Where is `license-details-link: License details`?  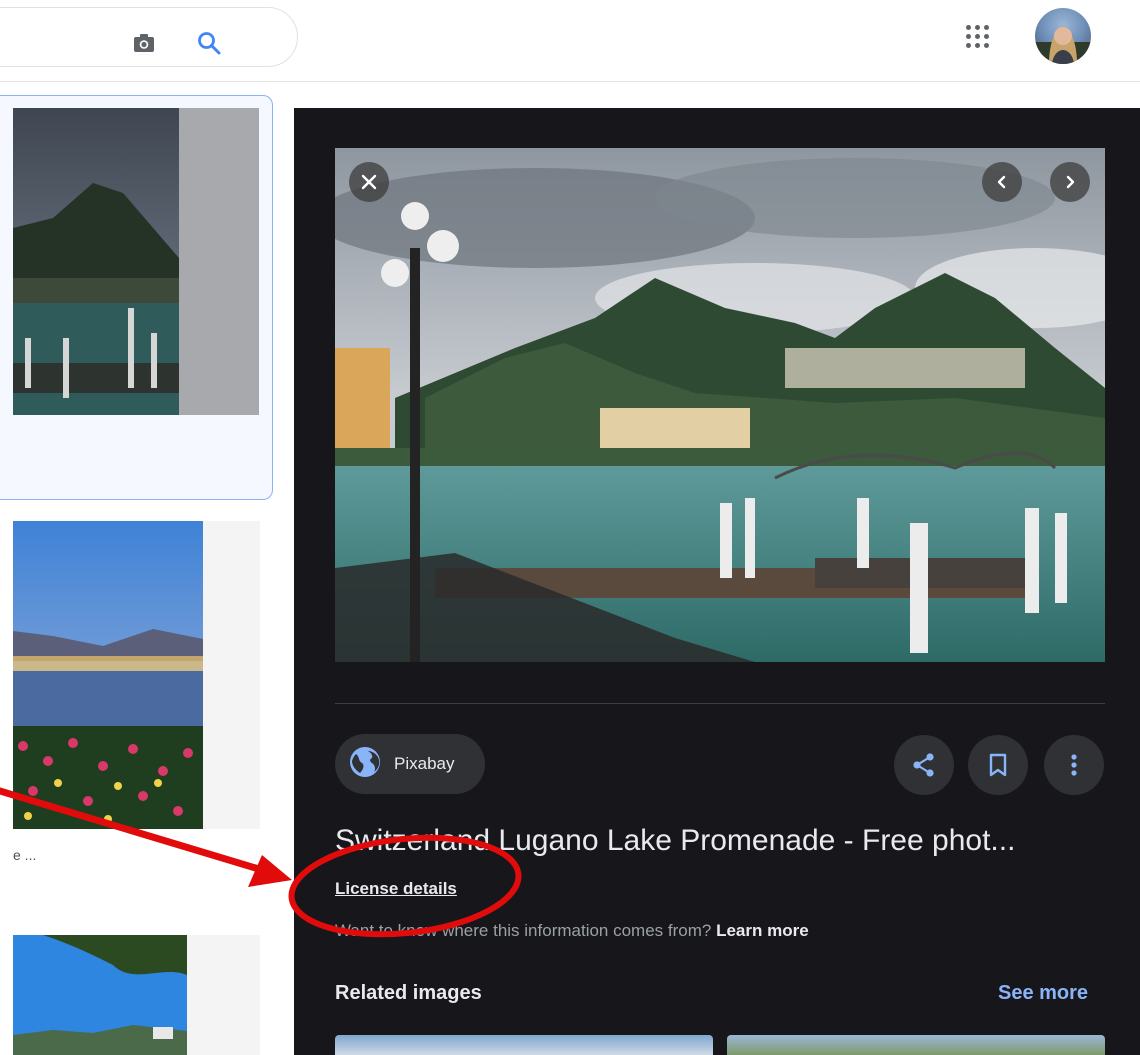
license-details-link: License details is located at coordinates (396, 889).